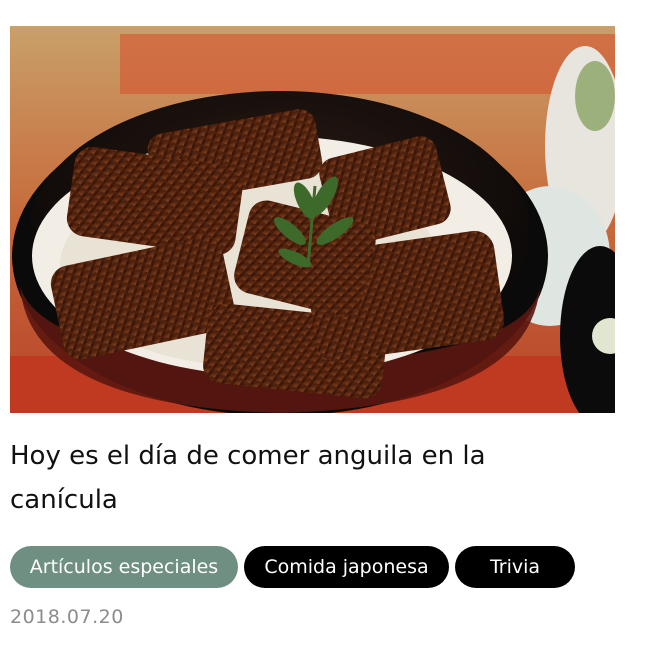  What do you see at coordinates (346, 567) in the screenshot?
I see `tag-comida-japonesa: Comida japonesa` at bounding box center [346, 567].